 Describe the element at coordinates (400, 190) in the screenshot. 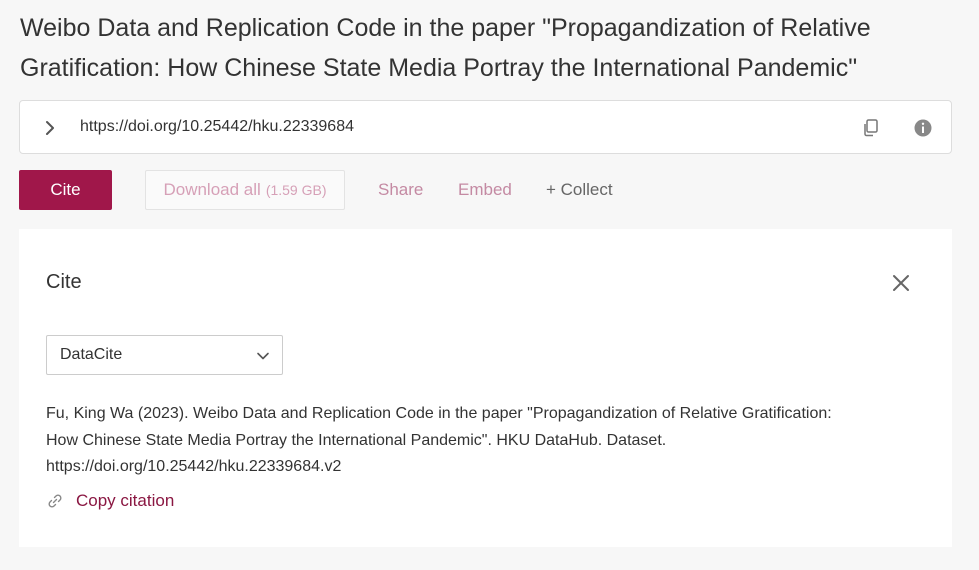

I see `share-link: Share` at that location.